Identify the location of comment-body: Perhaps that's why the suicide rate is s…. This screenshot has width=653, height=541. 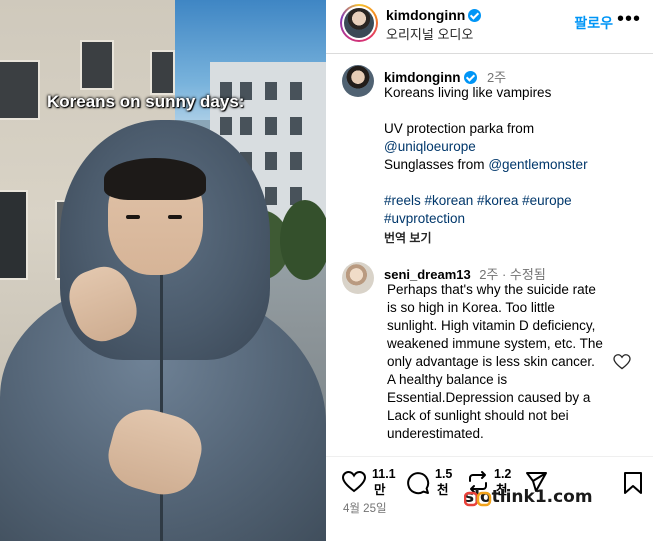
(507, 362).